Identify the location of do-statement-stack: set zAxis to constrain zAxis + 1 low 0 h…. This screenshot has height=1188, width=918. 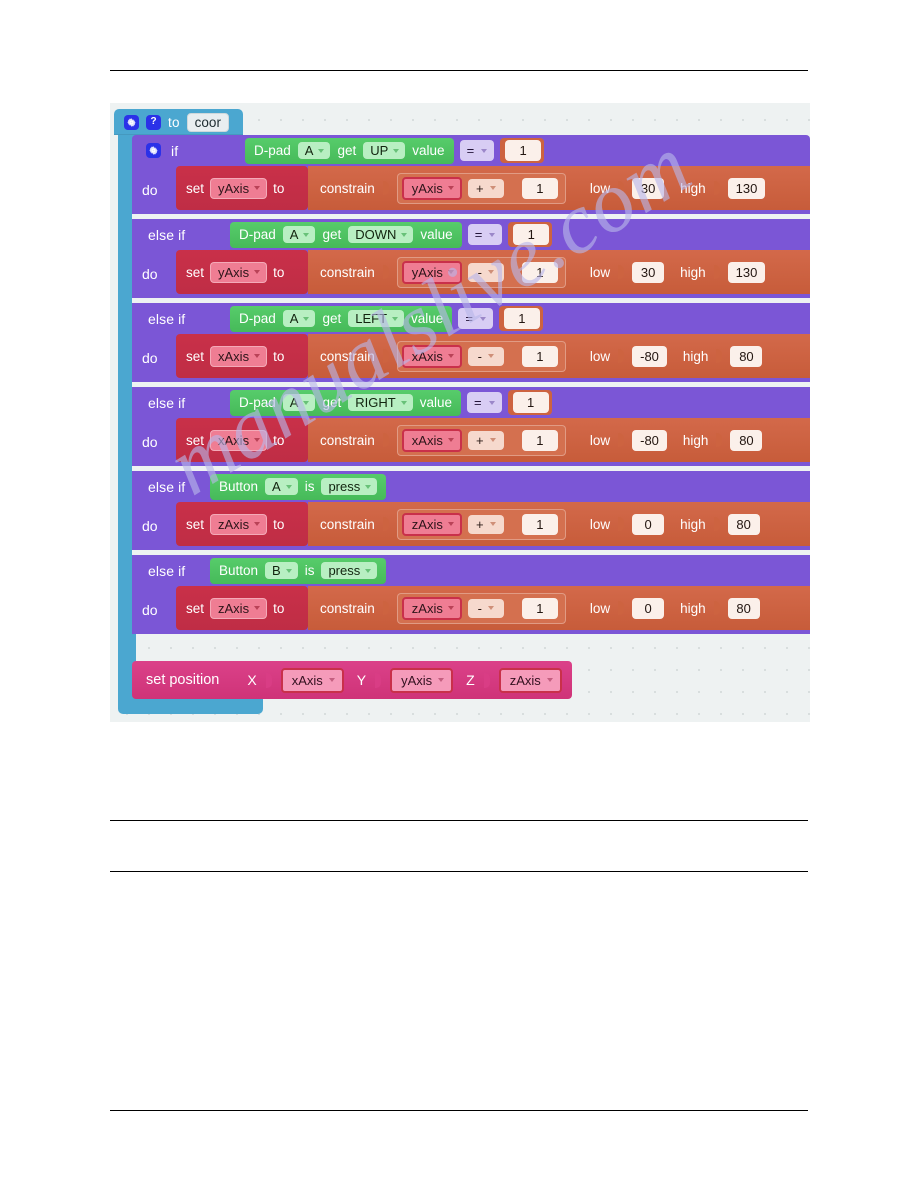
(493, 526).